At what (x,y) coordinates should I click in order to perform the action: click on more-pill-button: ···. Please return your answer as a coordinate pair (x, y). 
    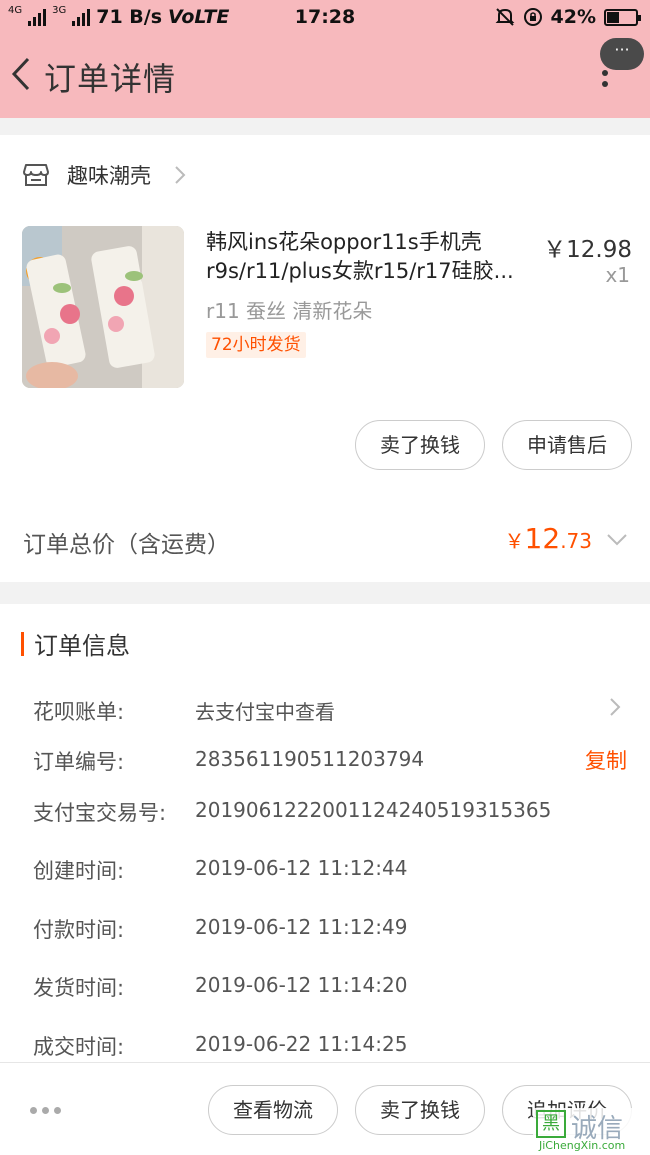
    Looking at the image, I should click on (622, 54).